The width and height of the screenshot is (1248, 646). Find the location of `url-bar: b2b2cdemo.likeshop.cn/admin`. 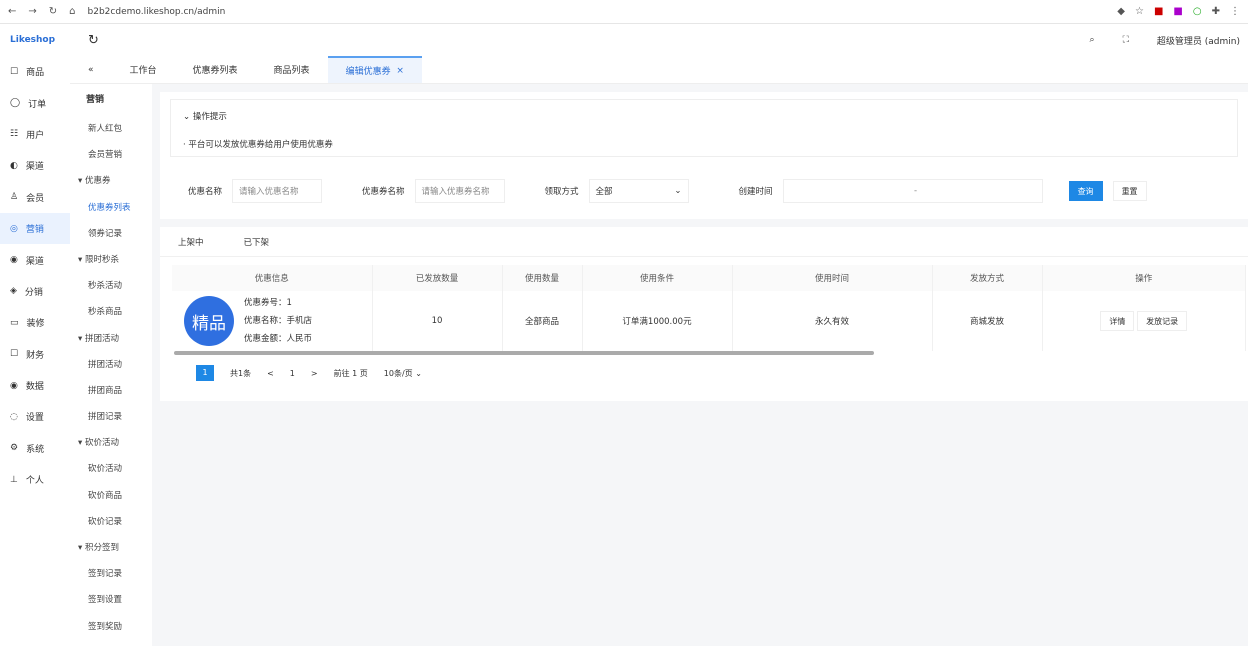

url-bar: b2b2cdemo.likeshop.cn/admin is located at coordinates (597, 12).